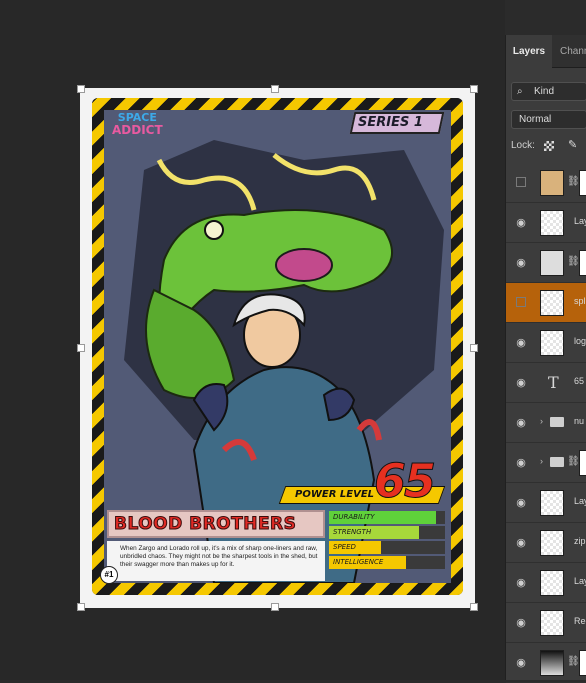 The width and height of the screenshot is (586, 683). What do you see at coordinates (520, 91) in the screenshot?
I see `search-icon: ⌕` at bounding box center [520, 91].